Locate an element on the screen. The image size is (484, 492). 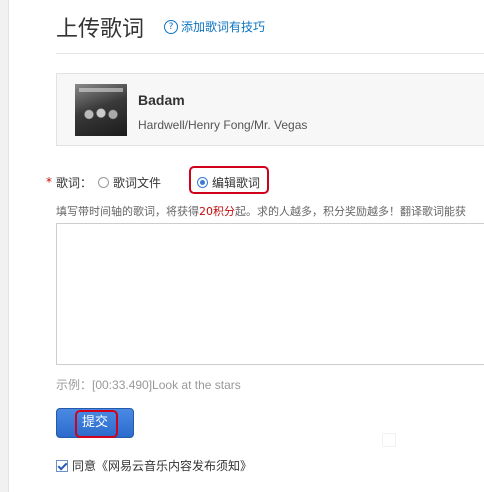
watermark-logo is located at coordinates (389, 440).